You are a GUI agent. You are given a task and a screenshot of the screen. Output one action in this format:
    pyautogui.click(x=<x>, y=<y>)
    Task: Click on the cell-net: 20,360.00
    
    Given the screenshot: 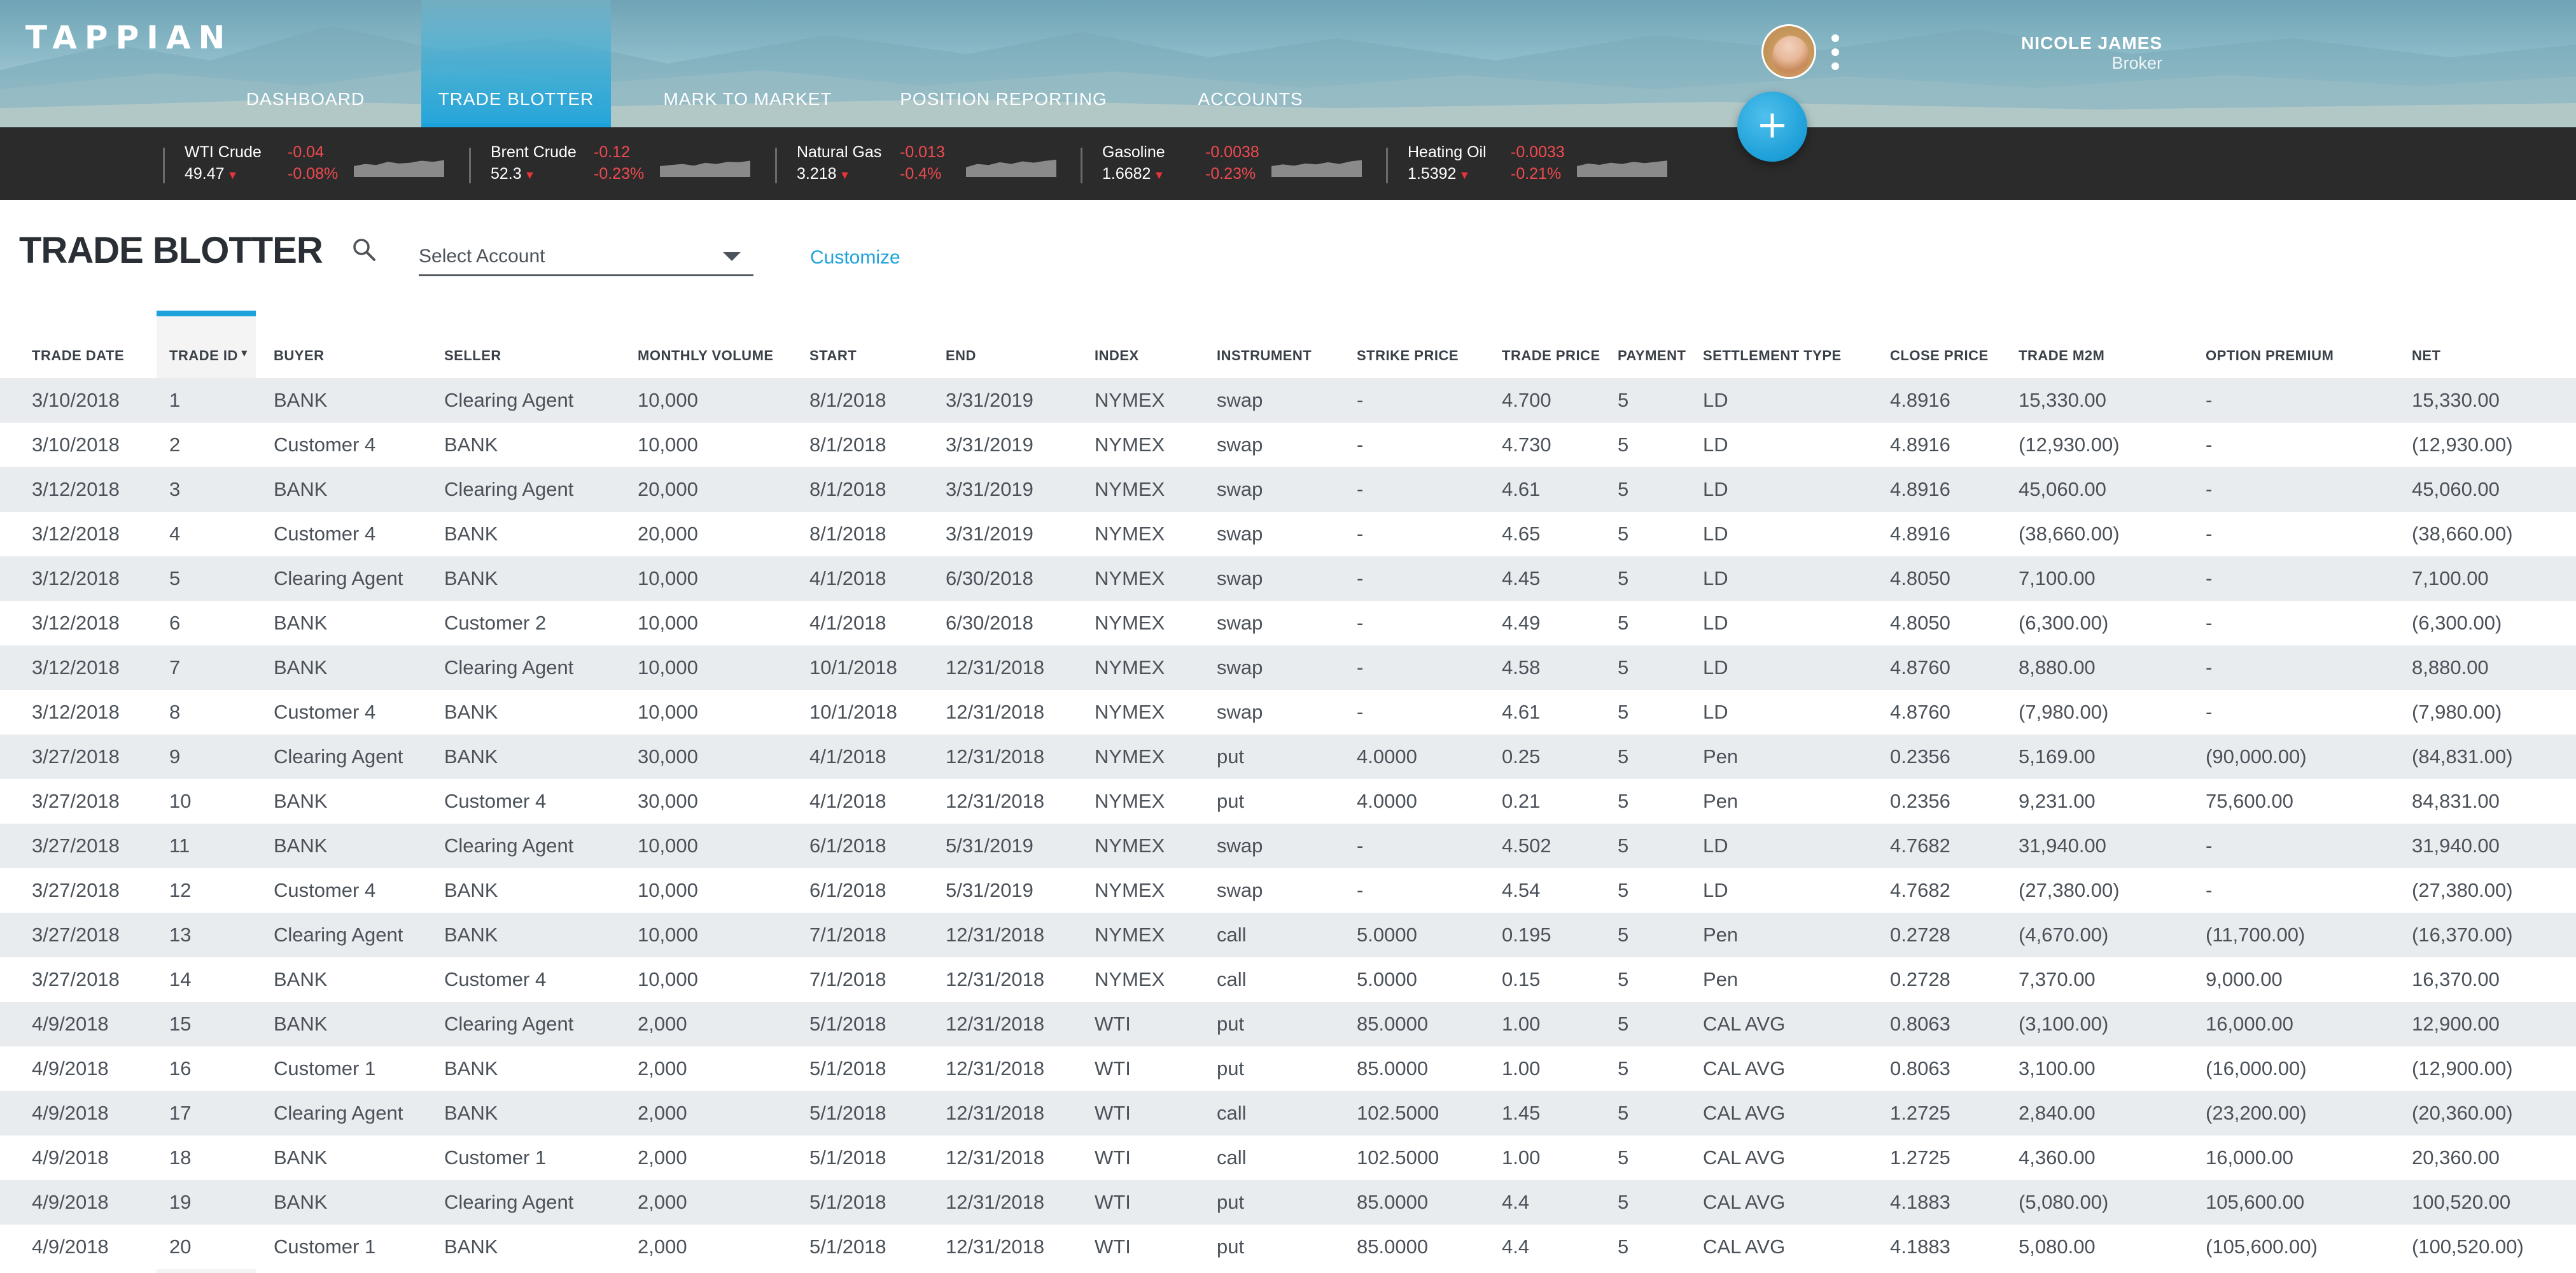 What is the action you would take?
    pyautogui.click(x=2456, y=1157)
    